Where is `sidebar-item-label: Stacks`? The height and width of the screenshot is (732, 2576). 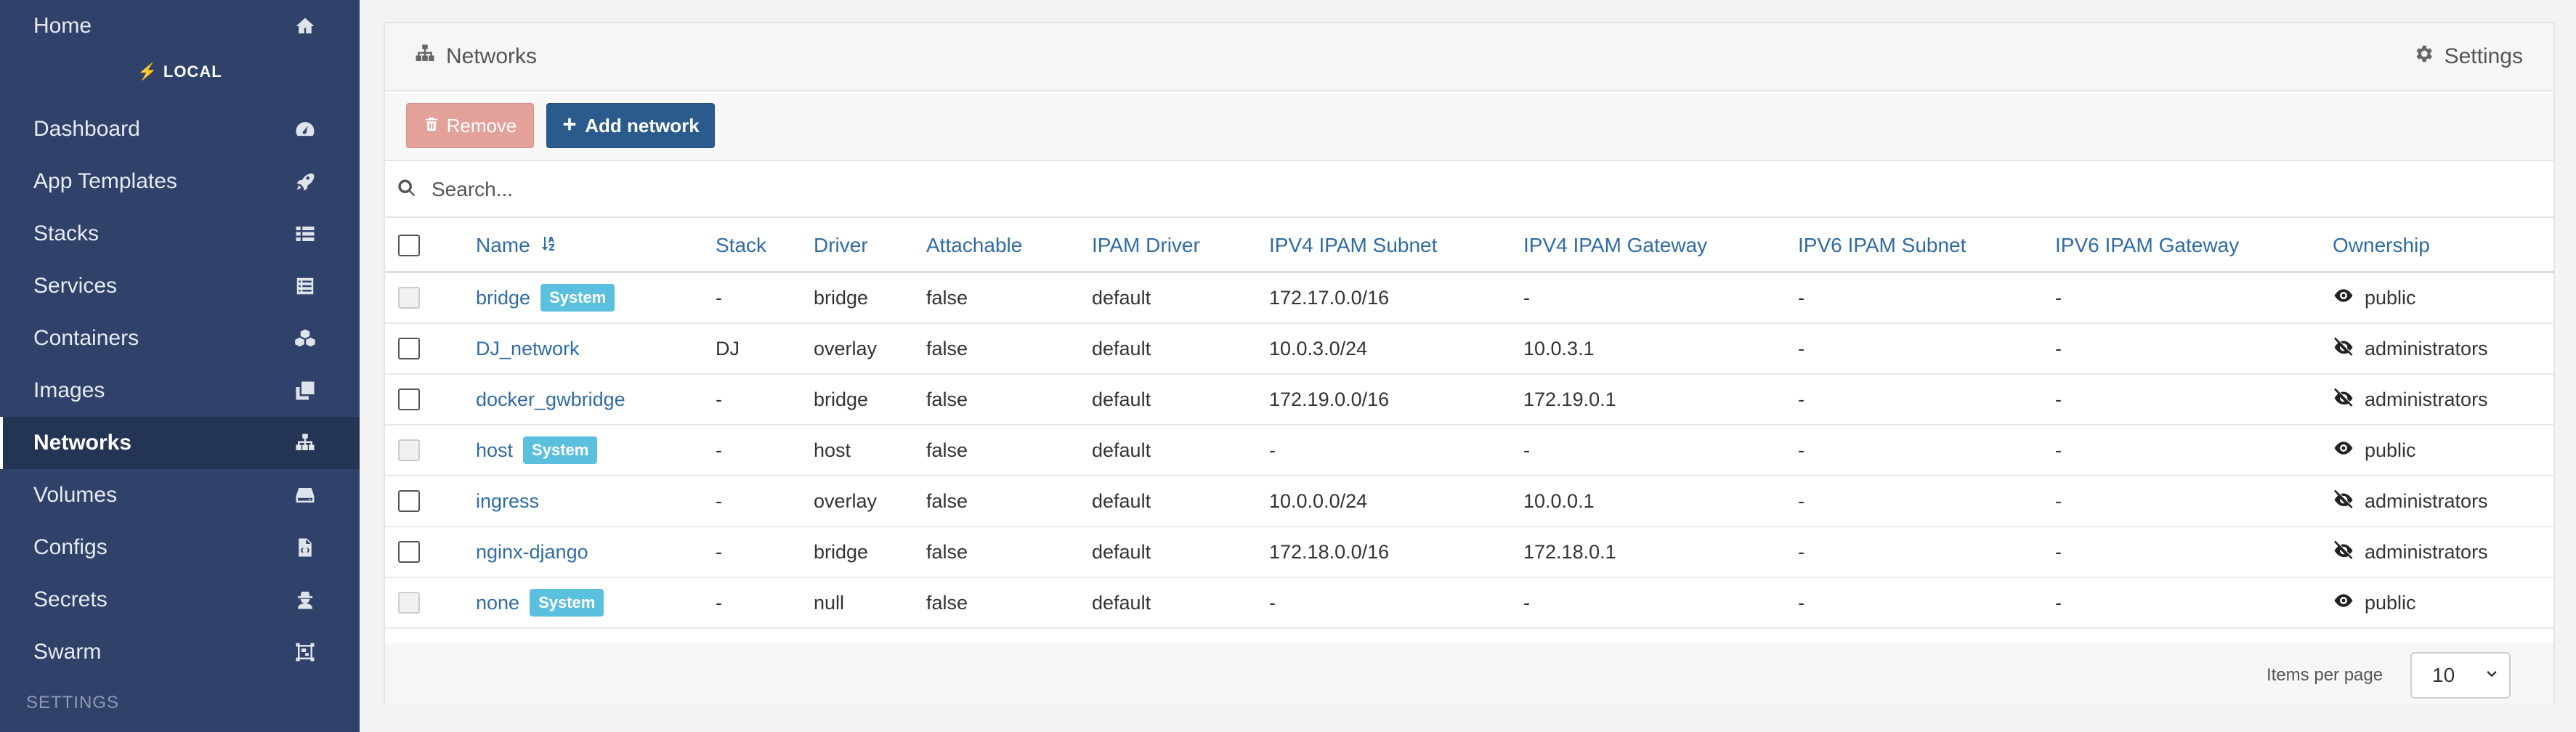 sidebar-item-label: Stacks is located at coordinates (66, 233).